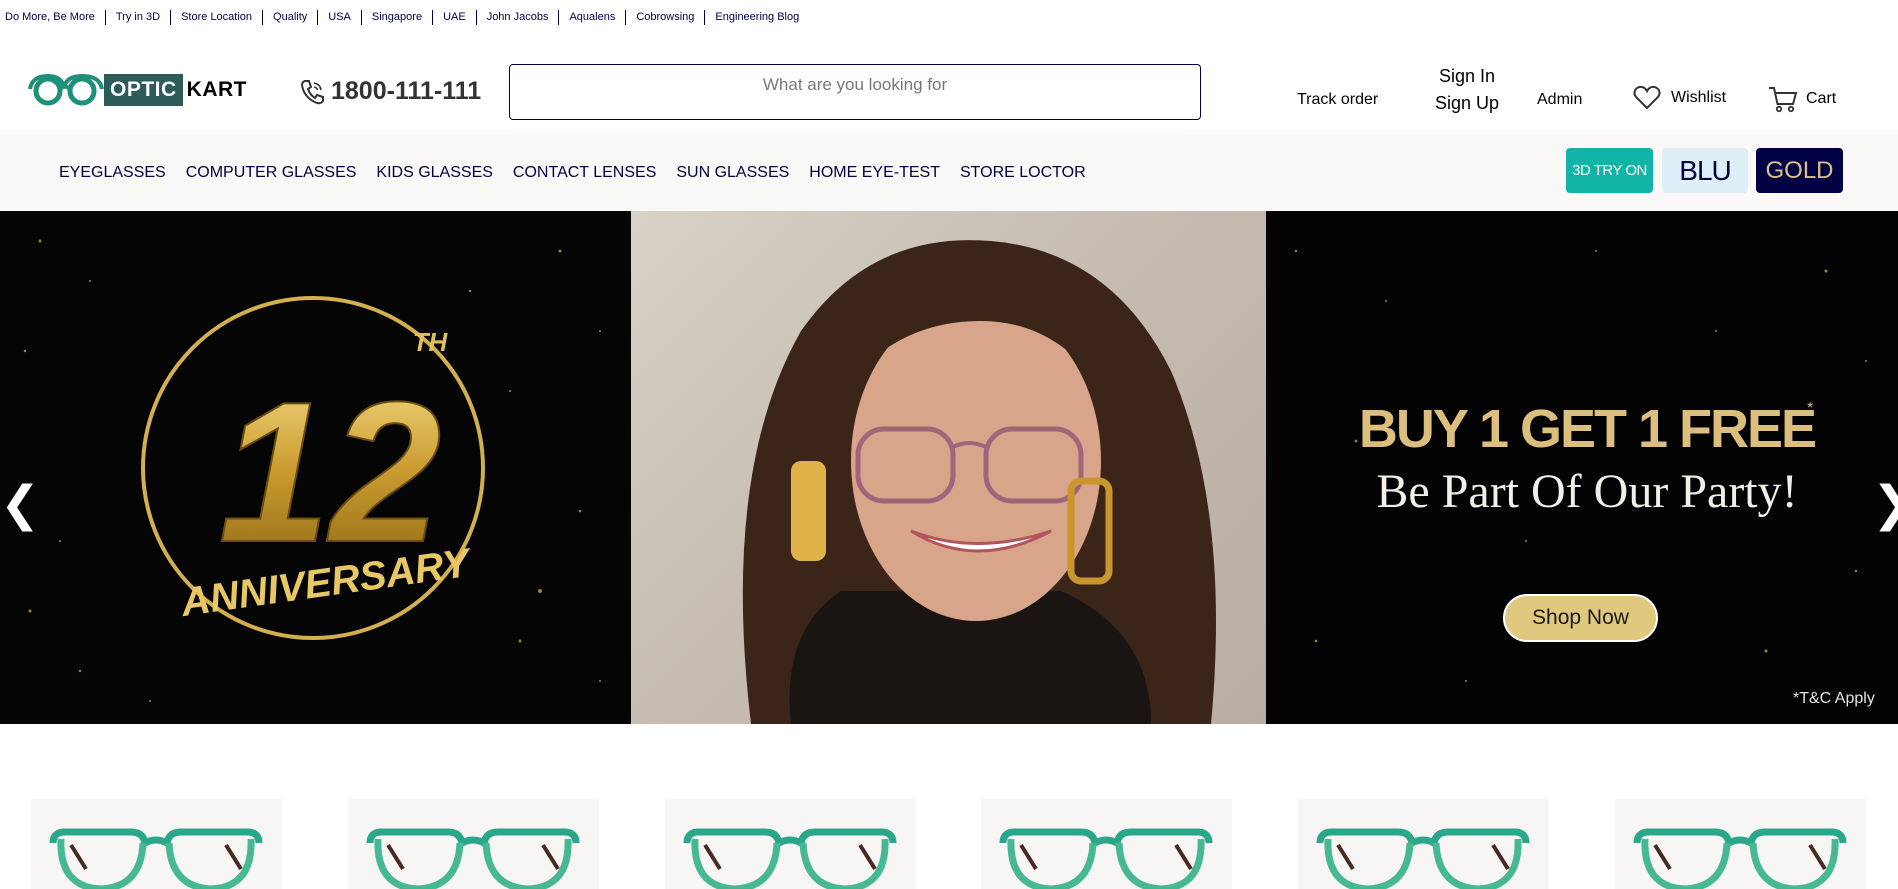 The height and width of the screenshot is (889, 1898). I want to click on logo-kart-text: KART, so click(216, 89).